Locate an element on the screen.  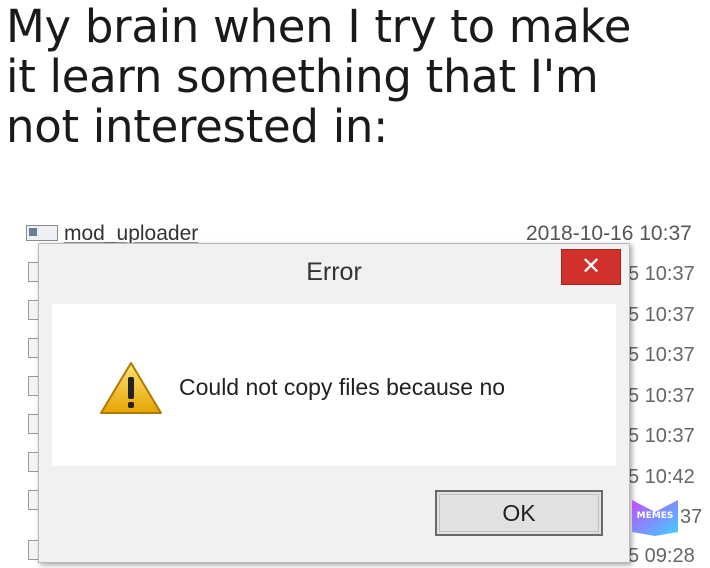
error-message: Could not copy files because no is located at coordinates (342, 387).